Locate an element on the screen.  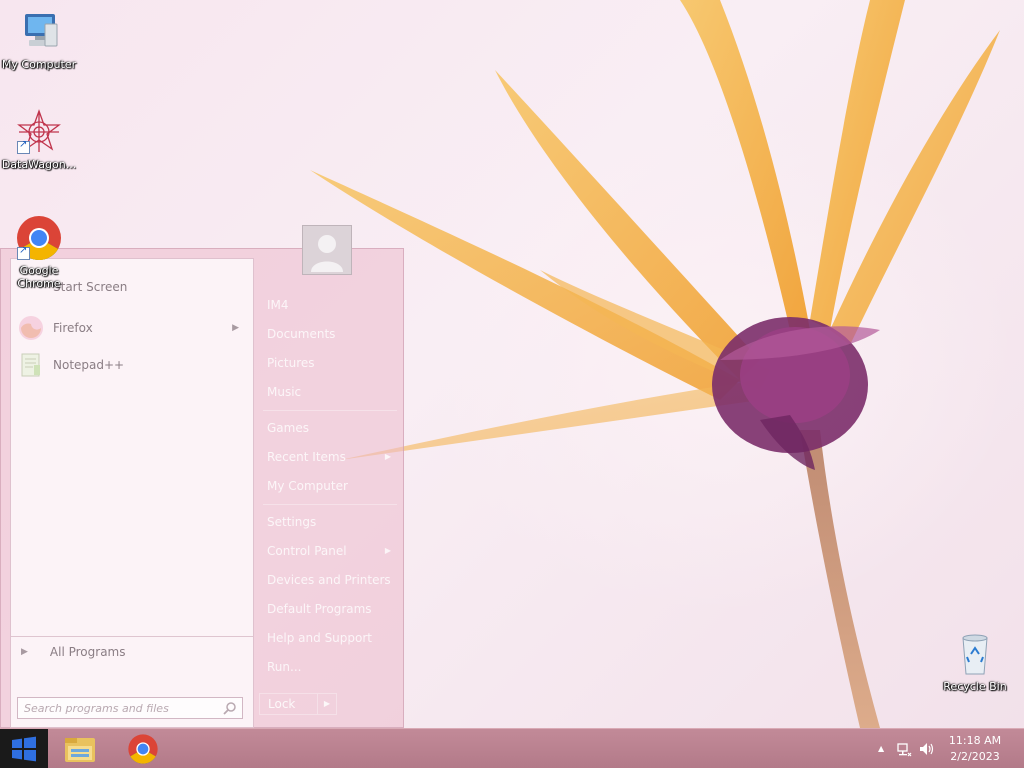
program-label: Firefox is located at coordinates (73, 328).